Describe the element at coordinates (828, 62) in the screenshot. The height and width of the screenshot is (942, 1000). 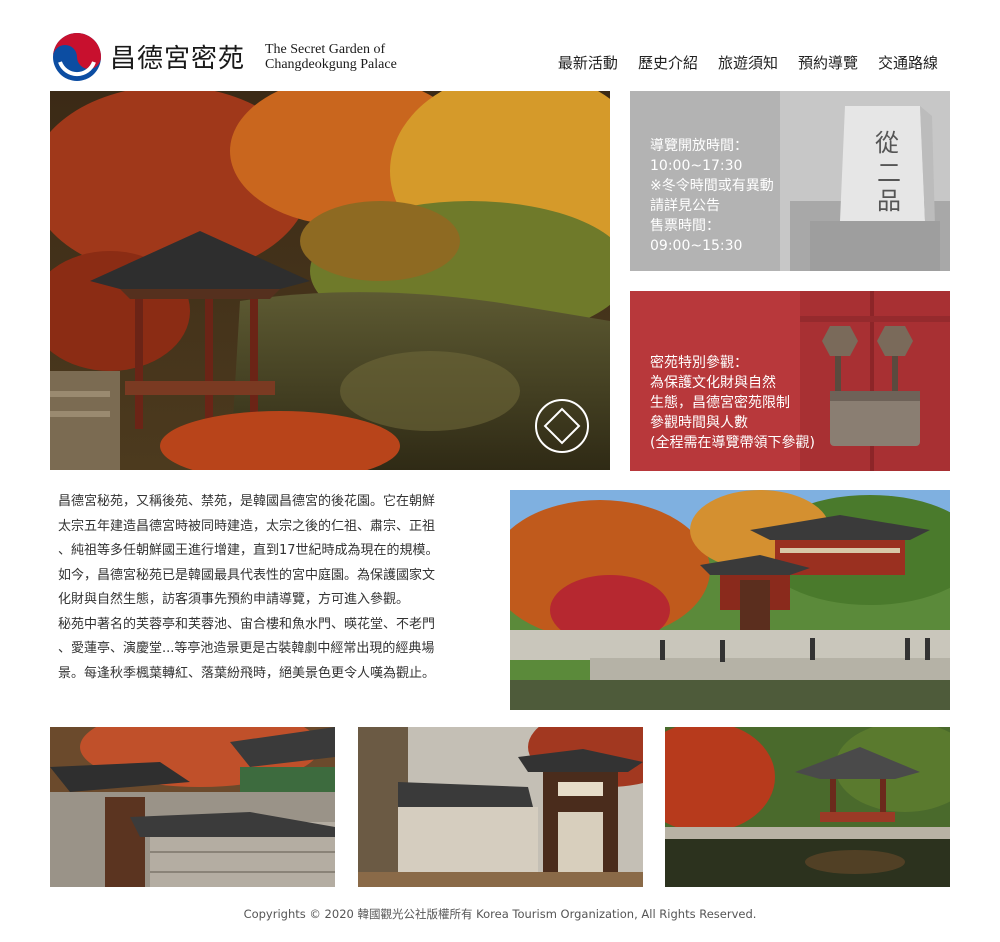
I see `nav-booking: 預約導覽` at that location.